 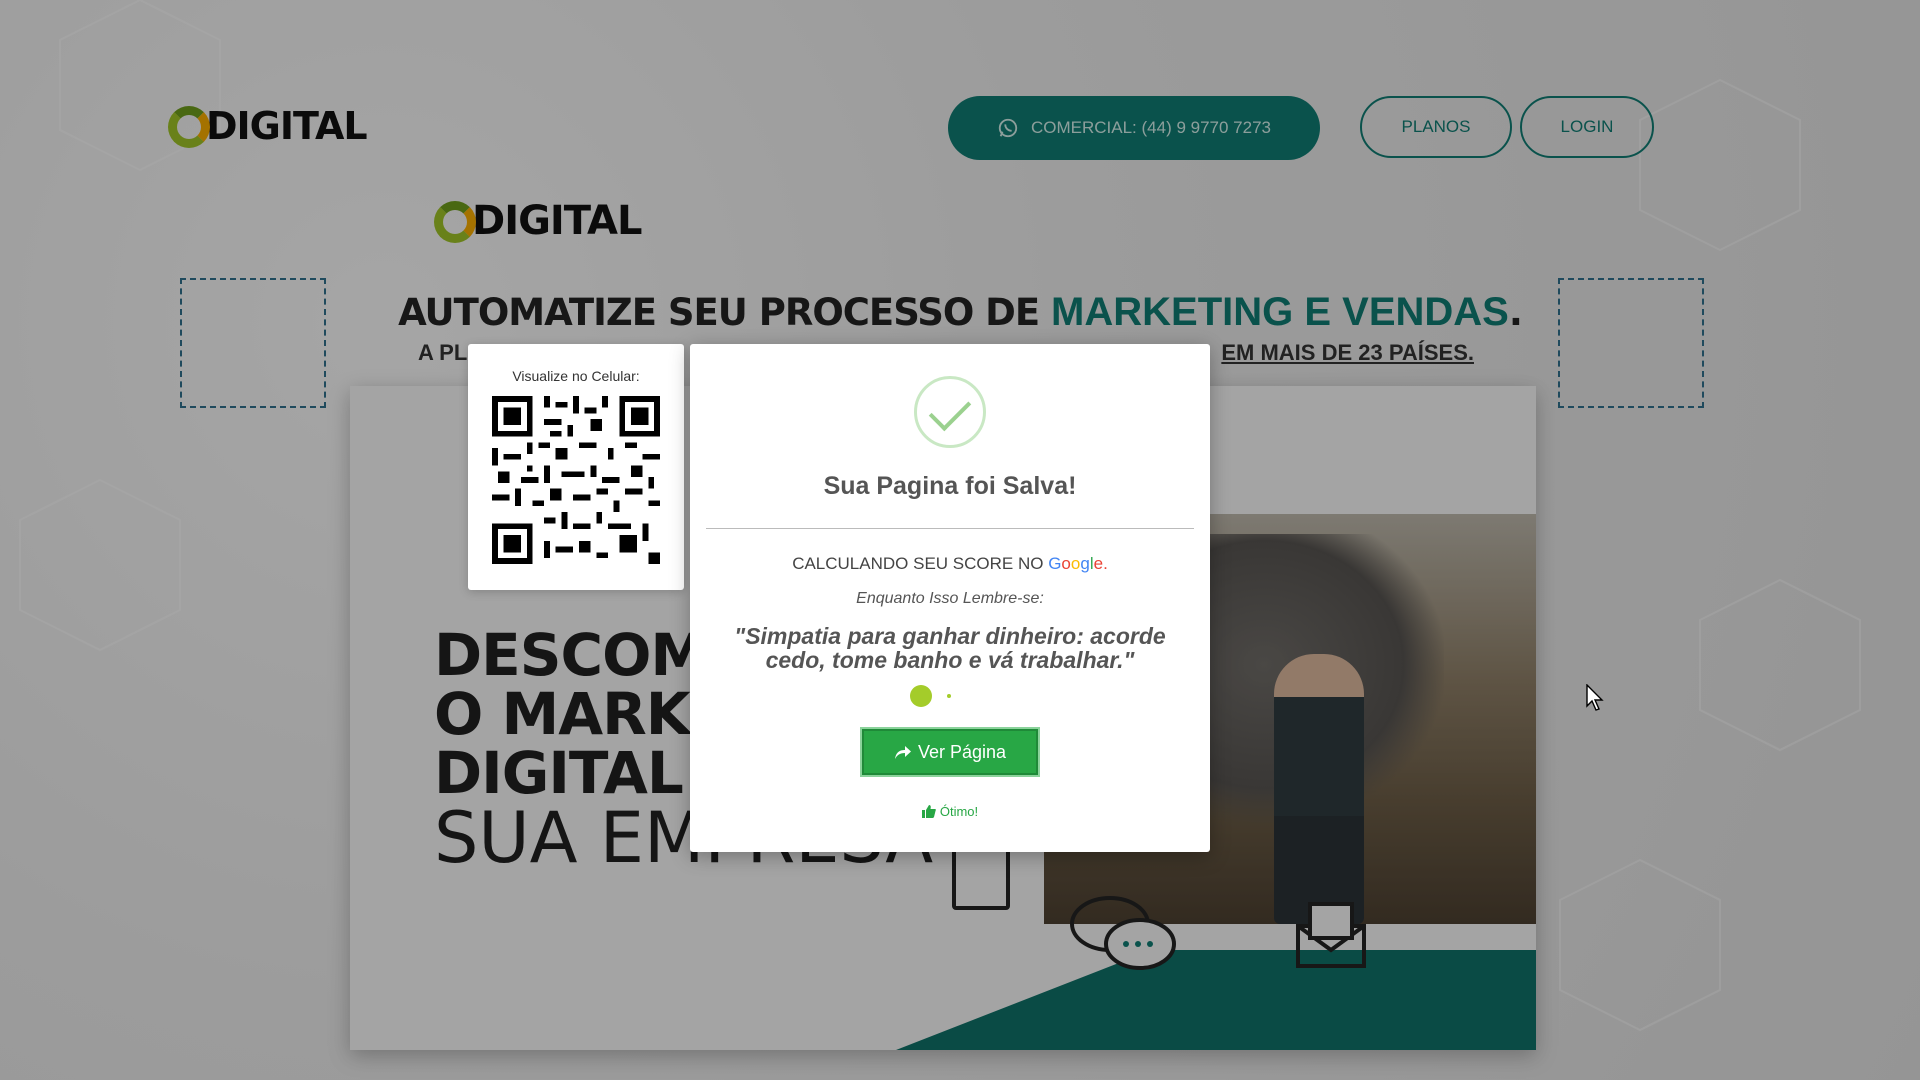 I want to click on modal-title: Sua Pagina foi Salva!, so click(x=950, y=486).